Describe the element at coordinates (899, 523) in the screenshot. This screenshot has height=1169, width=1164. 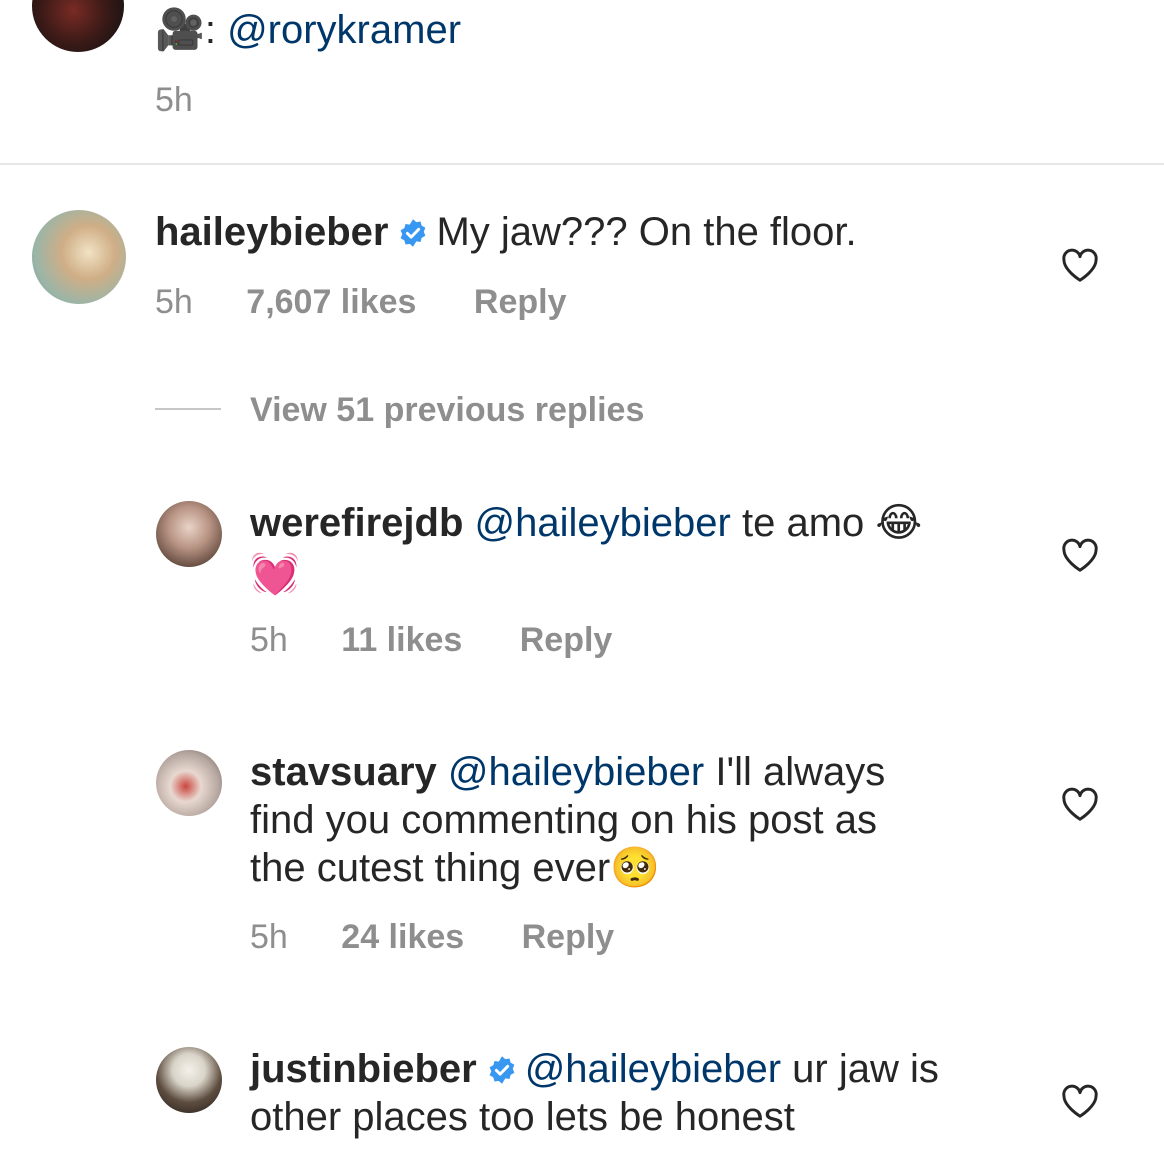
I see `laughing-emoji: 😂` at that location.